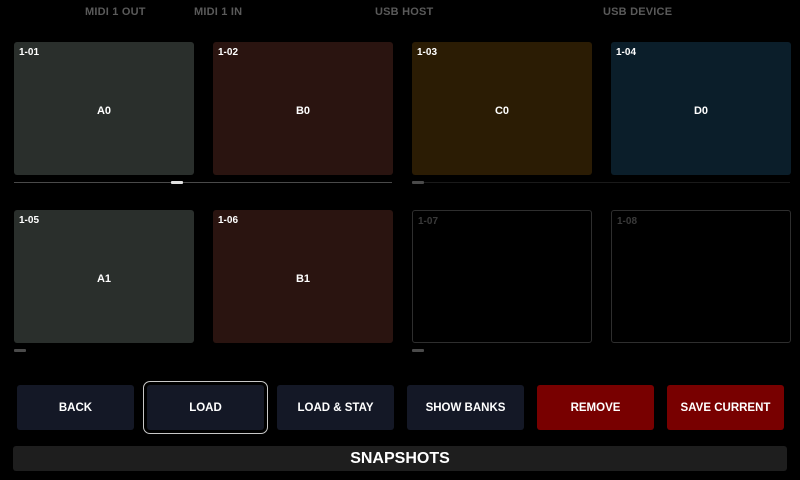 The width and height of the screenshot is (800, 480). I want to click on snapshot-name: A0, so click(104, 111).